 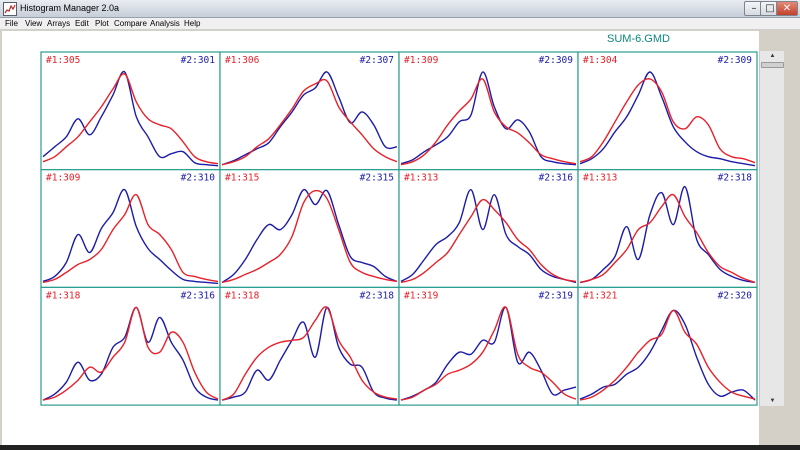 I want to click on series-1-label: #1:305, so click(x=63, y=60).